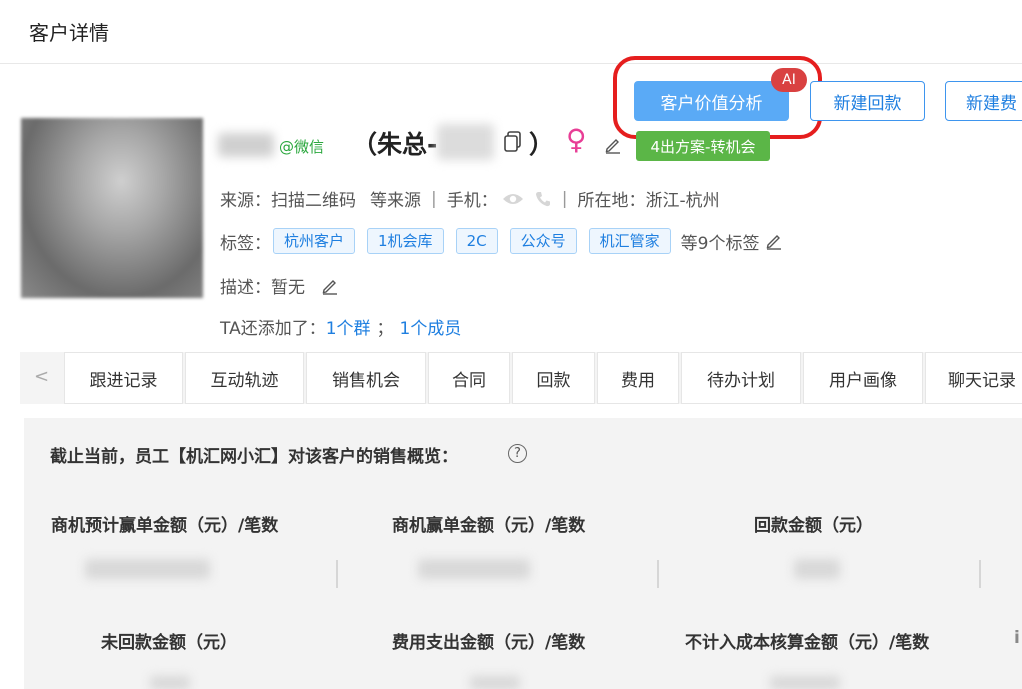 This screenshot has height=689, width=1022. What do you see at coordinates (123, 378) in the screenshot?
I see `tab-follow-up: 跟进记录` at bounding box center [123, 378].